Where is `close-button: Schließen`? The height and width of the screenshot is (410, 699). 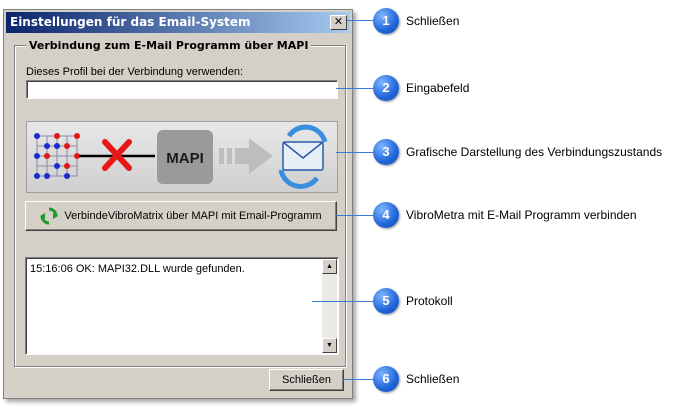
close-button: Schließen is located at coordinates (306, 380).